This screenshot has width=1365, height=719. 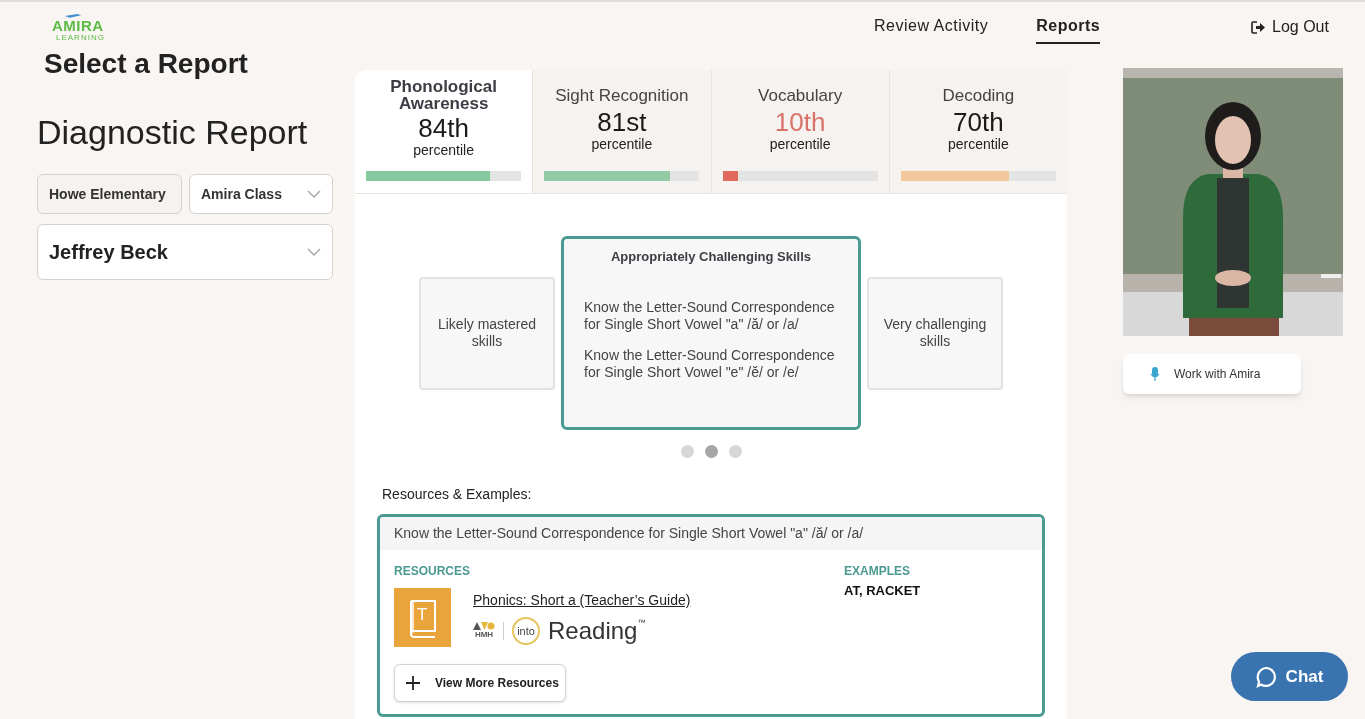 I want to click on book-letter: T, so click(x=422, y=615).